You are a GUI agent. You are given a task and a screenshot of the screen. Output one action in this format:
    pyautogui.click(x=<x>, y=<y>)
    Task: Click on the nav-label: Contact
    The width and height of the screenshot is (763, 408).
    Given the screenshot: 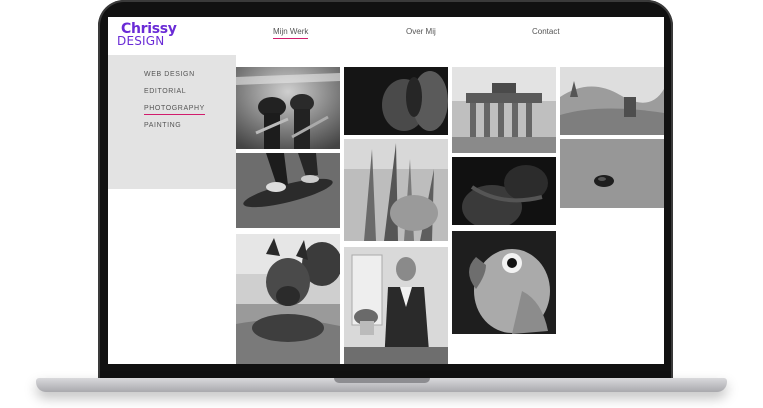 What is the action you would take?
    pyautogui.click(x=546, y=31)
    